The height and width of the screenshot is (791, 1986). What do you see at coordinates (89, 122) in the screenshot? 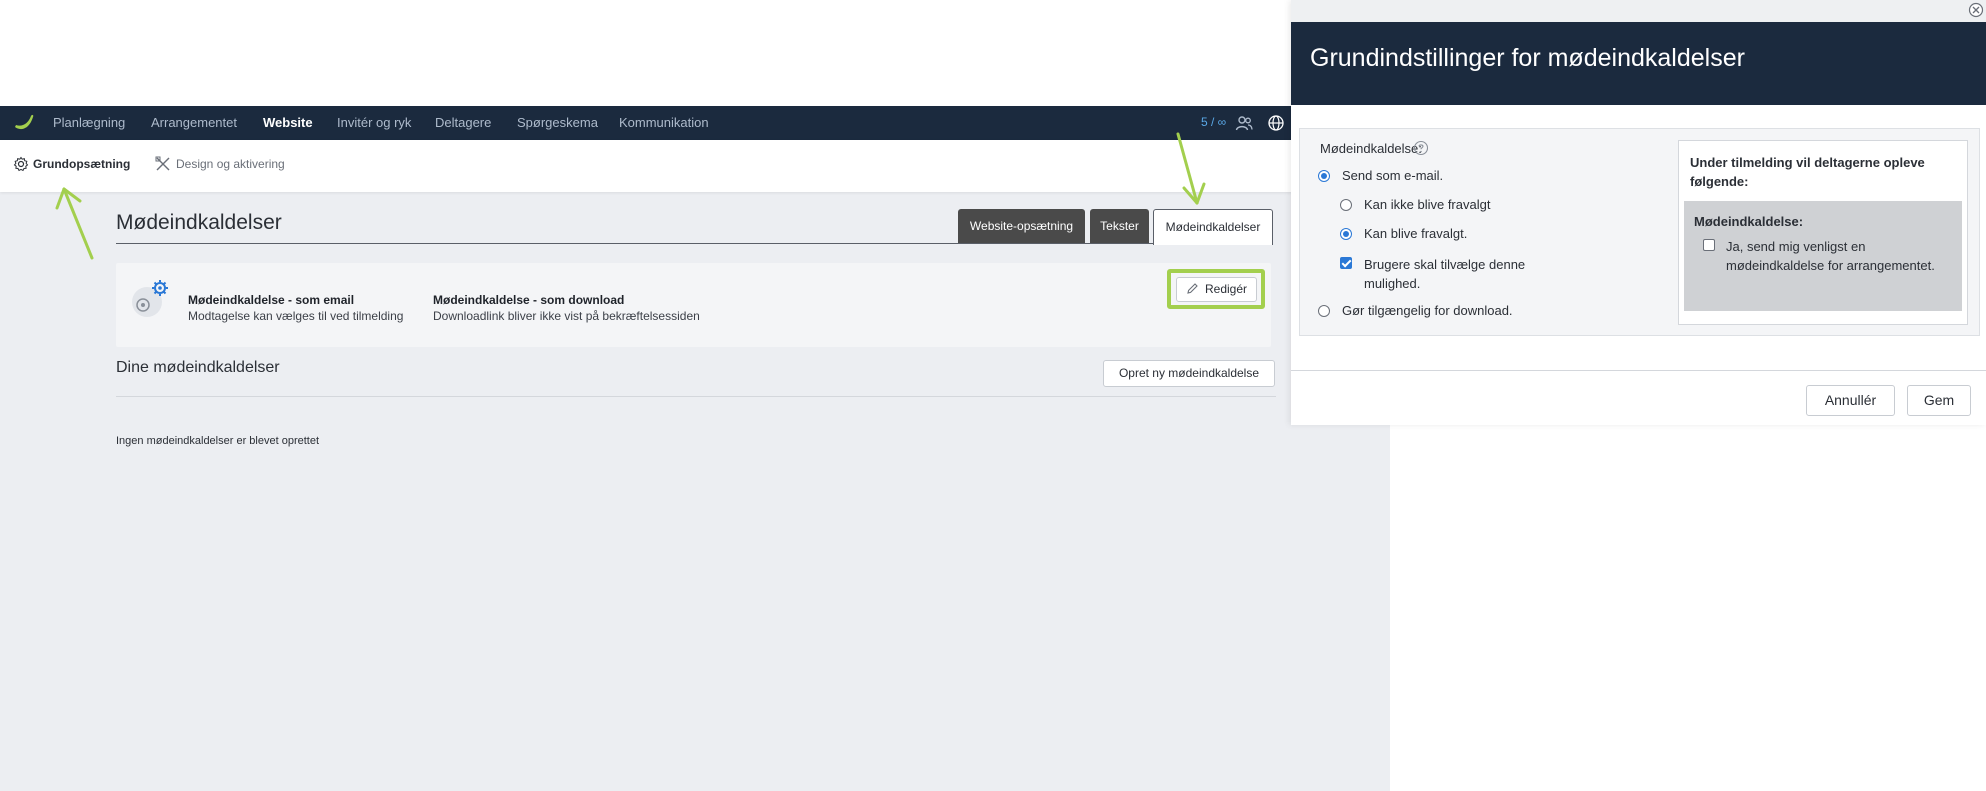
I see `nav-item-planning: Planlægning` at bounding box center [89, 122].